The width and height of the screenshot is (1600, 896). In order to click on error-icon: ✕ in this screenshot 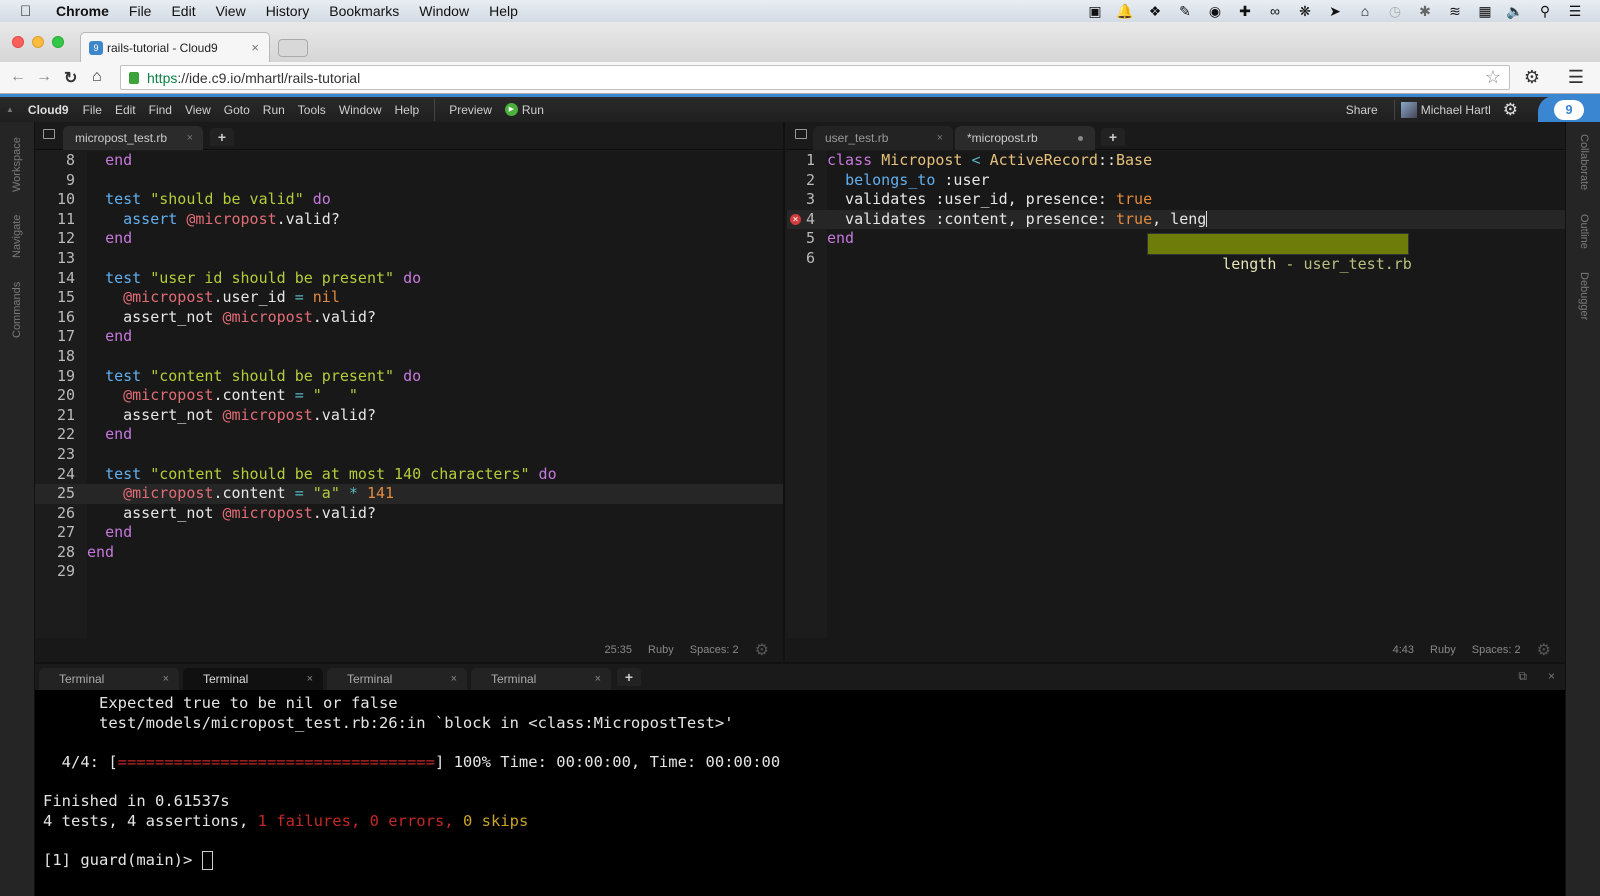, I will do `click(795, 219)`.